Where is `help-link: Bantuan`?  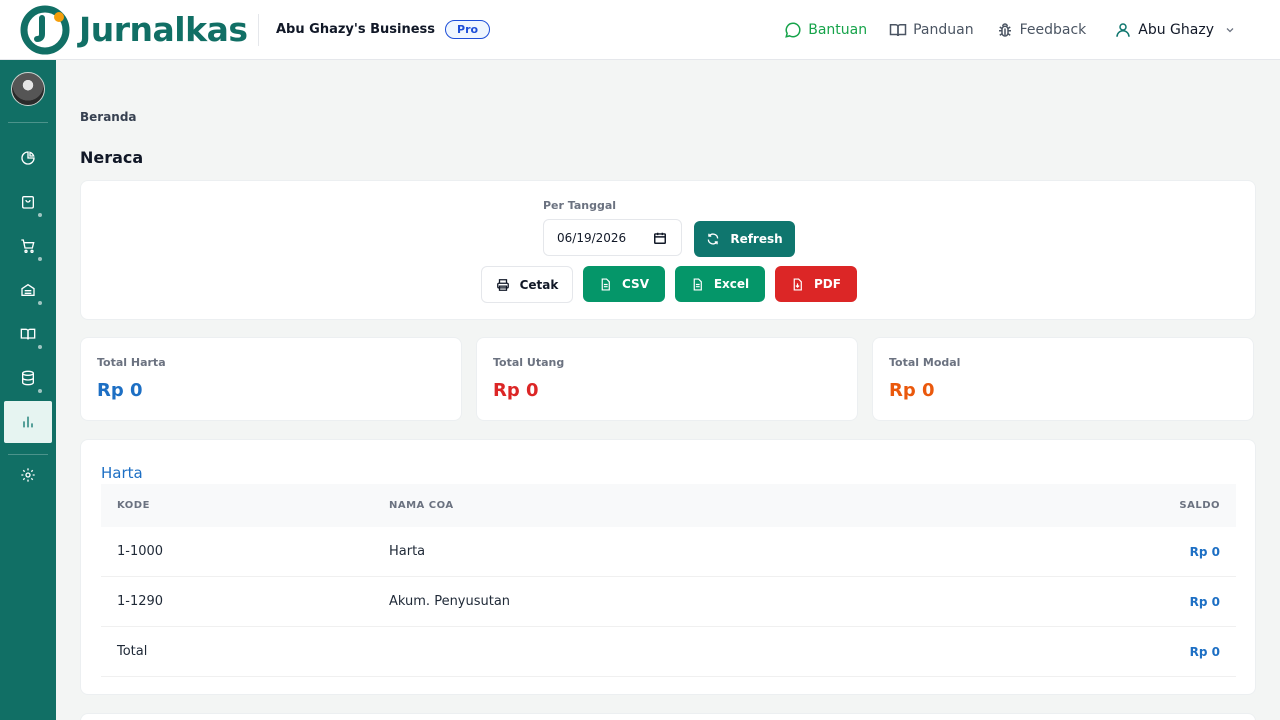
help-link: Bantuan is located at coordinates (825, 30).